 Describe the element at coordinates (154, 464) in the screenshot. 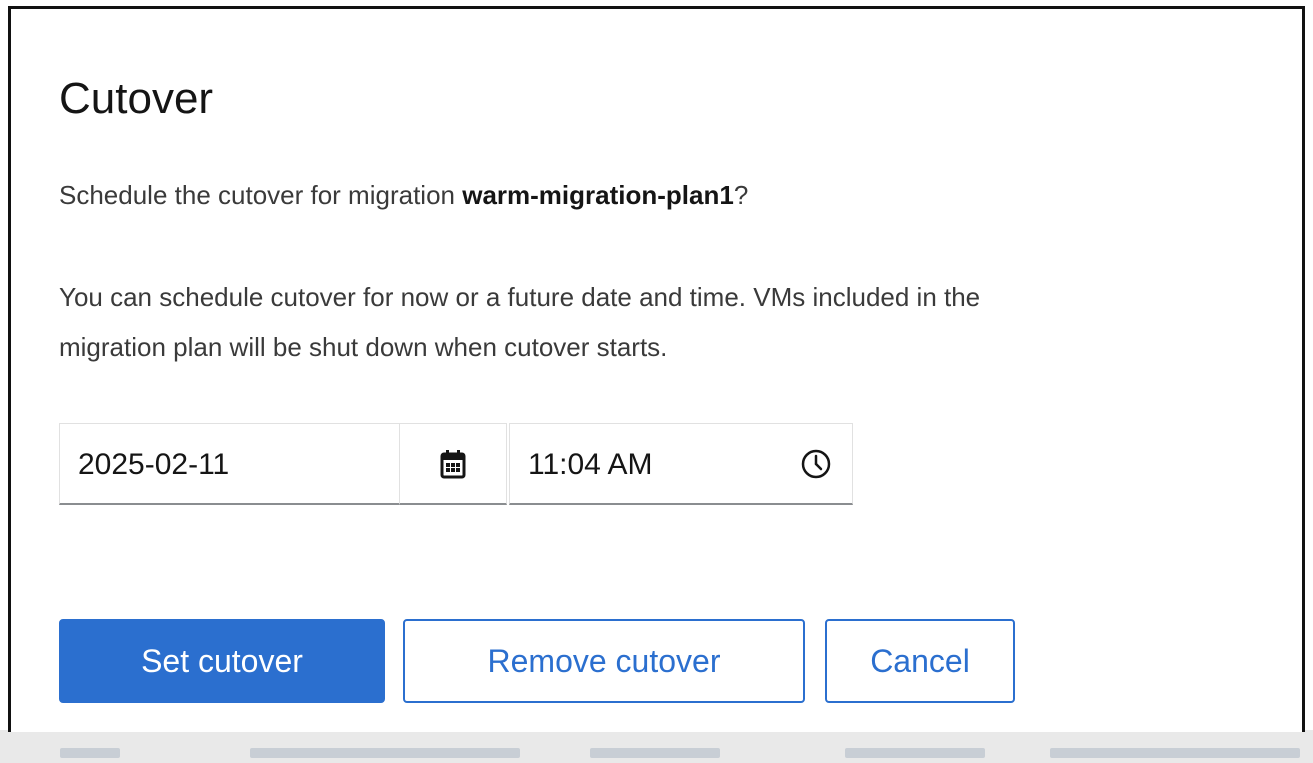

I see `date-value: 2025-02-11` at that location.